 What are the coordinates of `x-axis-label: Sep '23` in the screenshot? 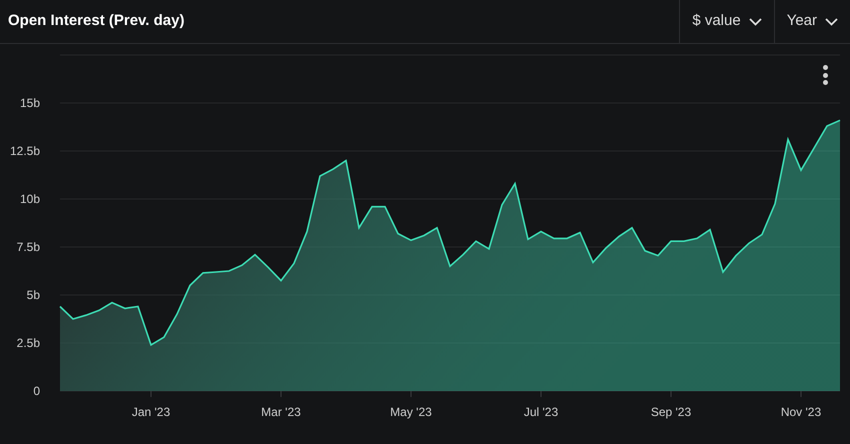 It's located at (671, 412).